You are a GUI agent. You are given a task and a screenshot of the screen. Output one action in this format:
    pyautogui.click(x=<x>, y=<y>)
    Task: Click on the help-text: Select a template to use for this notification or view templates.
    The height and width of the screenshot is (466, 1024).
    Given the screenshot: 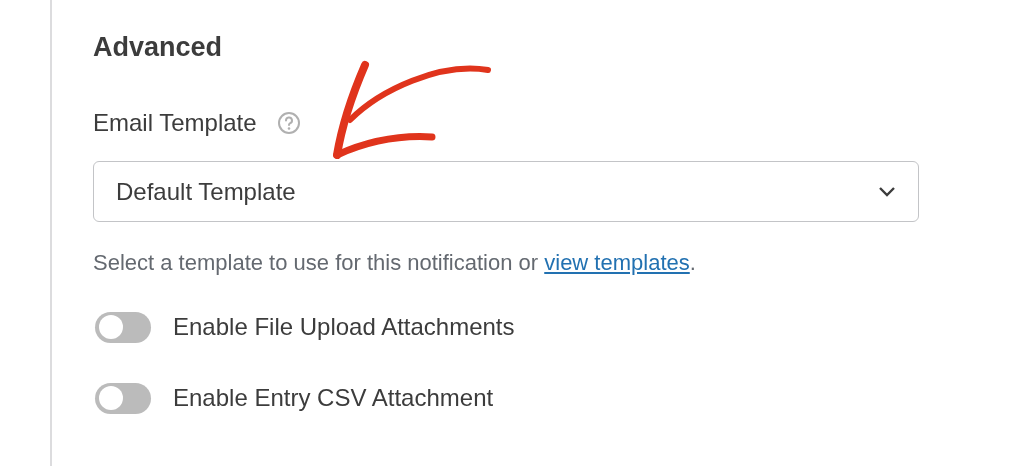 What is the action you would take?
    pyautogui.click(x=395, y=263)
    